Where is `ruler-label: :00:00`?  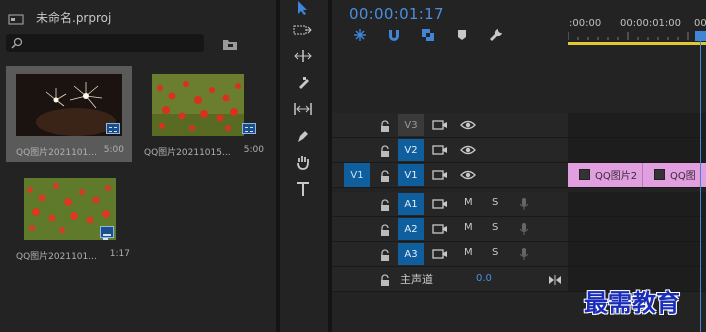
ruler-label: :00:00 is located at coordinates (585, 23).